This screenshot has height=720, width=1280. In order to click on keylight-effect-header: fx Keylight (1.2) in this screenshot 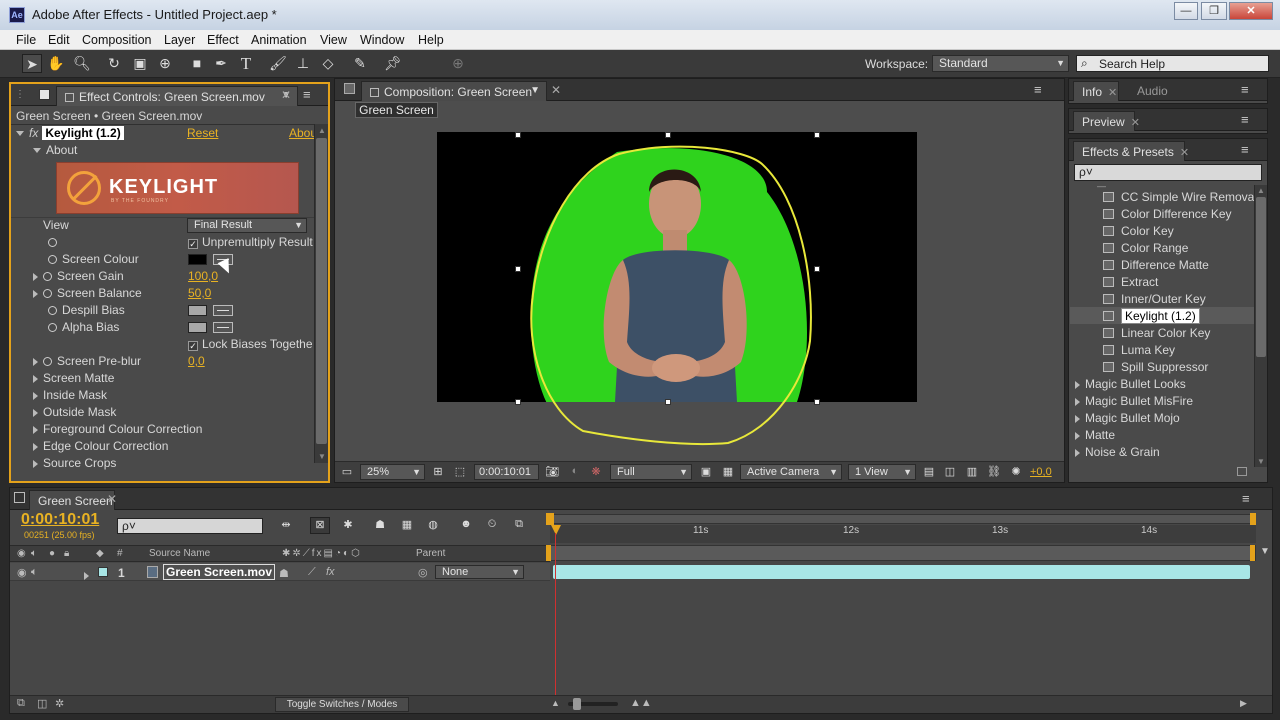, I will do `click(70, 133)`.